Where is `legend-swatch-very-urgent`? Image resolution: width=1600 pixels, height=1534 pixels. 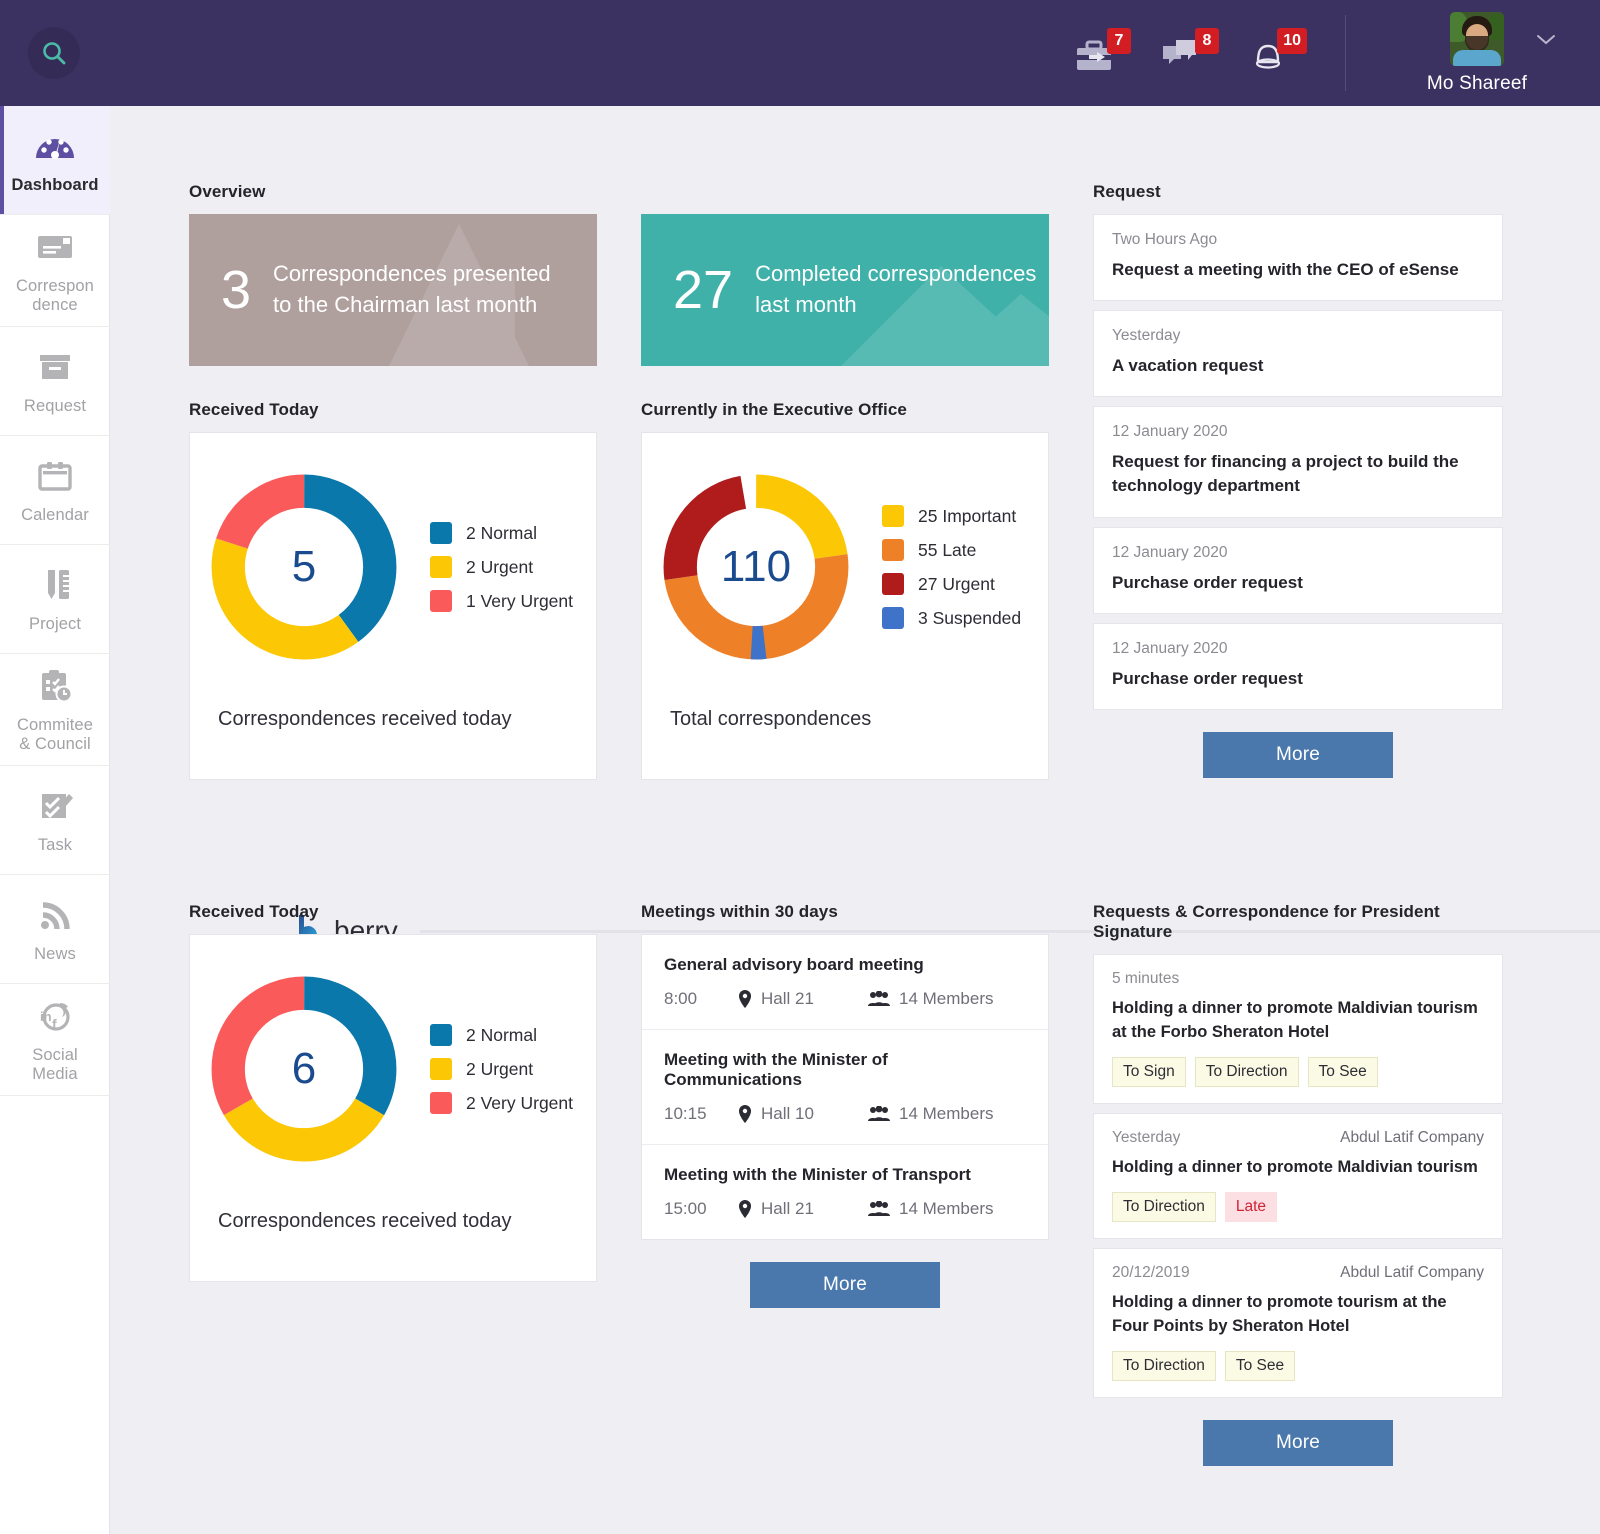
legend-swatch-very-urgent is located at coordinates (441, 601).